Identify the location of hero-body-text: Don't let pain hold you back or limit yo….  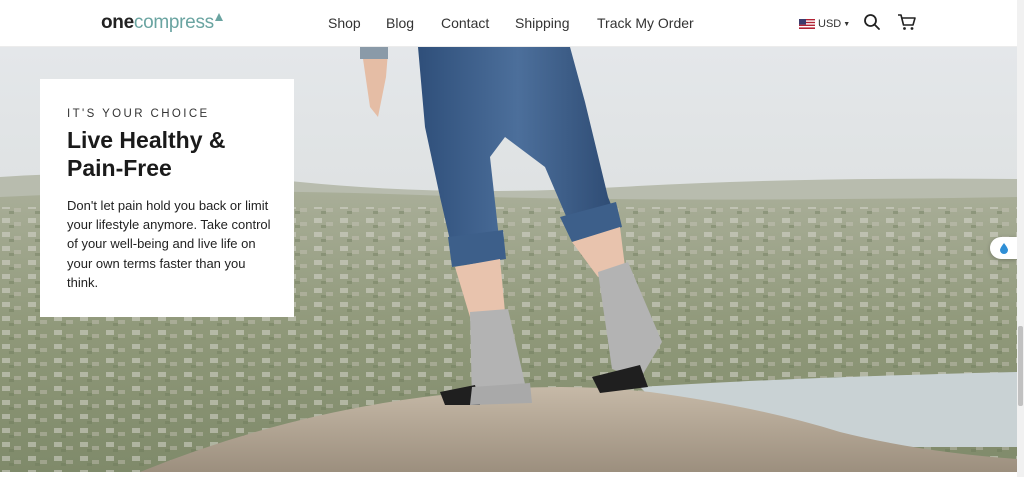
(169, 244).